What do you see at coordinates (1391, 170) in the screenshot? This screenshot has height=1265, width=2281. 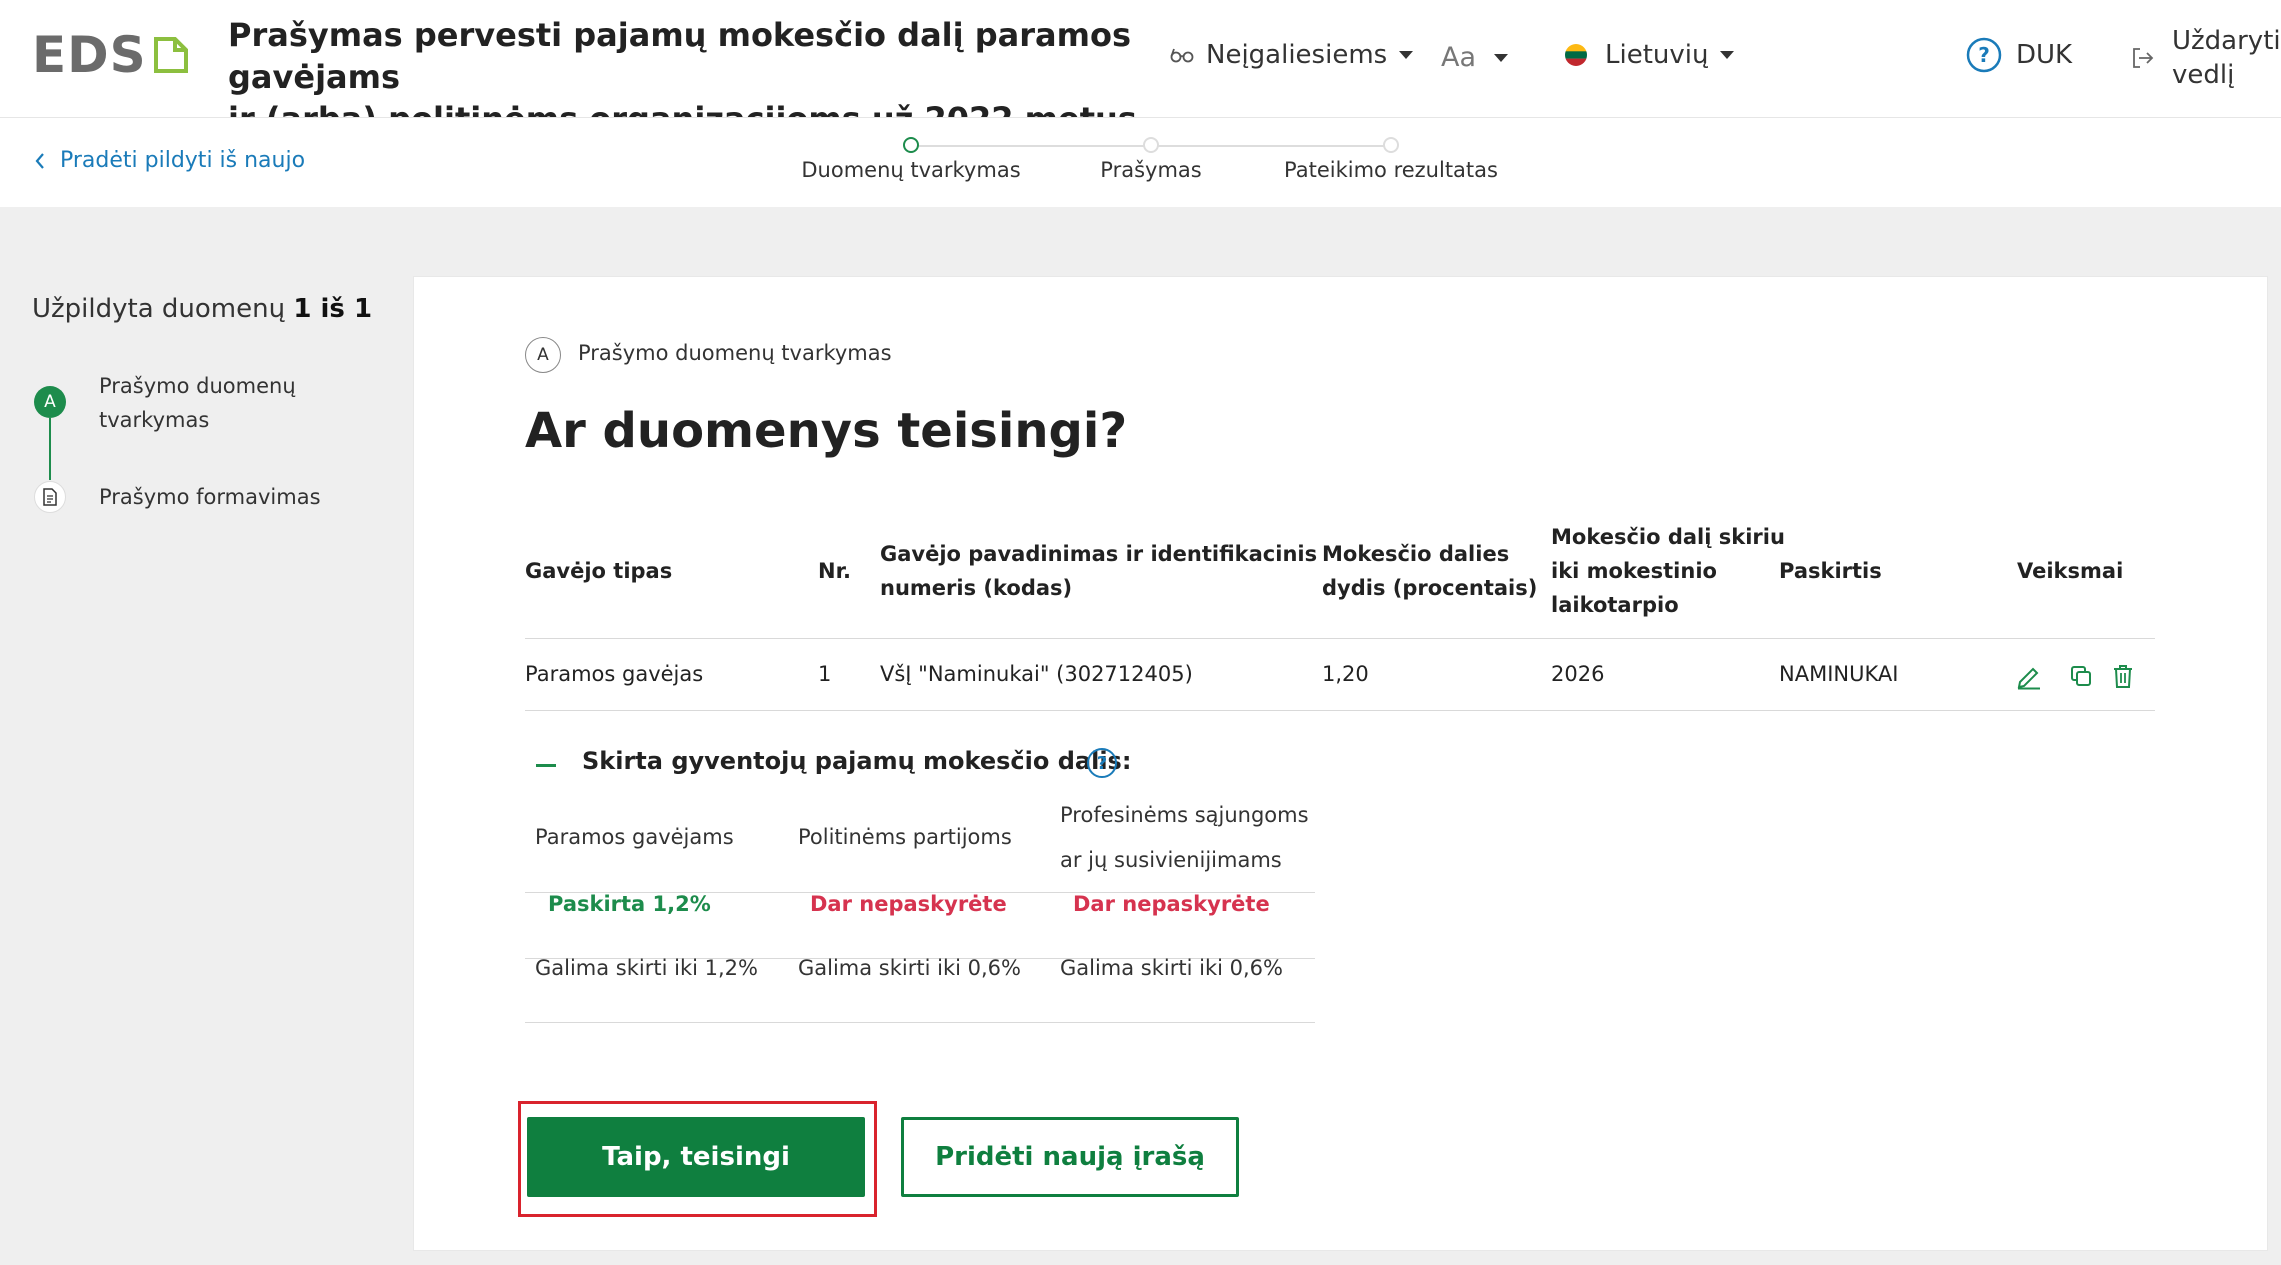 I see `step-label-3: Pateikimo rezultatas` at bounding box center [1391, 170].